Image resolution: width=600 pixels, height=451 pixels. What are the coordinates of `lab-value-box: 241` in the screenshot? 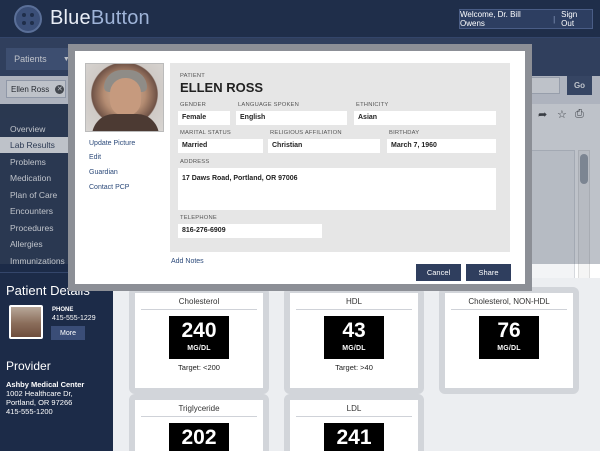 It's located at (354, 437).